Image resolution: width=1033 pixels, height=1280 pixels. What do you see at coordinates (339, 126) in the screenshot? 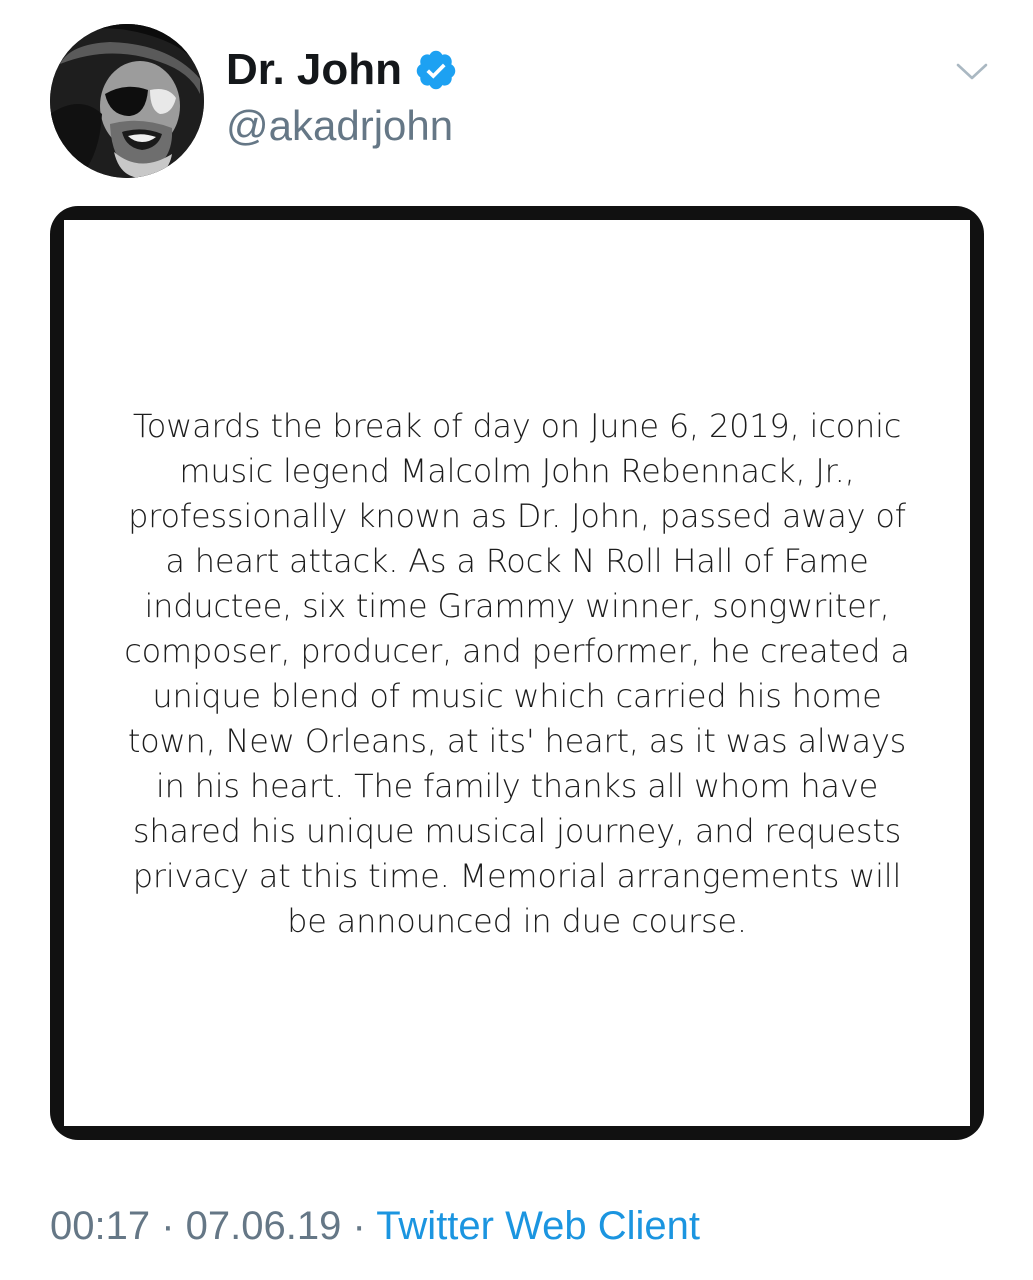
I see `author-handle: @akadrjohn` at bounding box center [339, 126].